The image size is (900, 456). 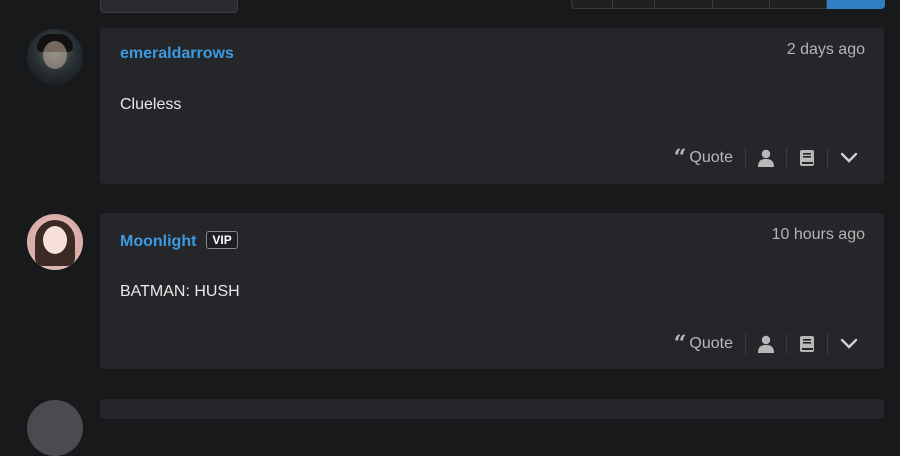 I want to click on pagination-item-active, so click(x=856, y=4).